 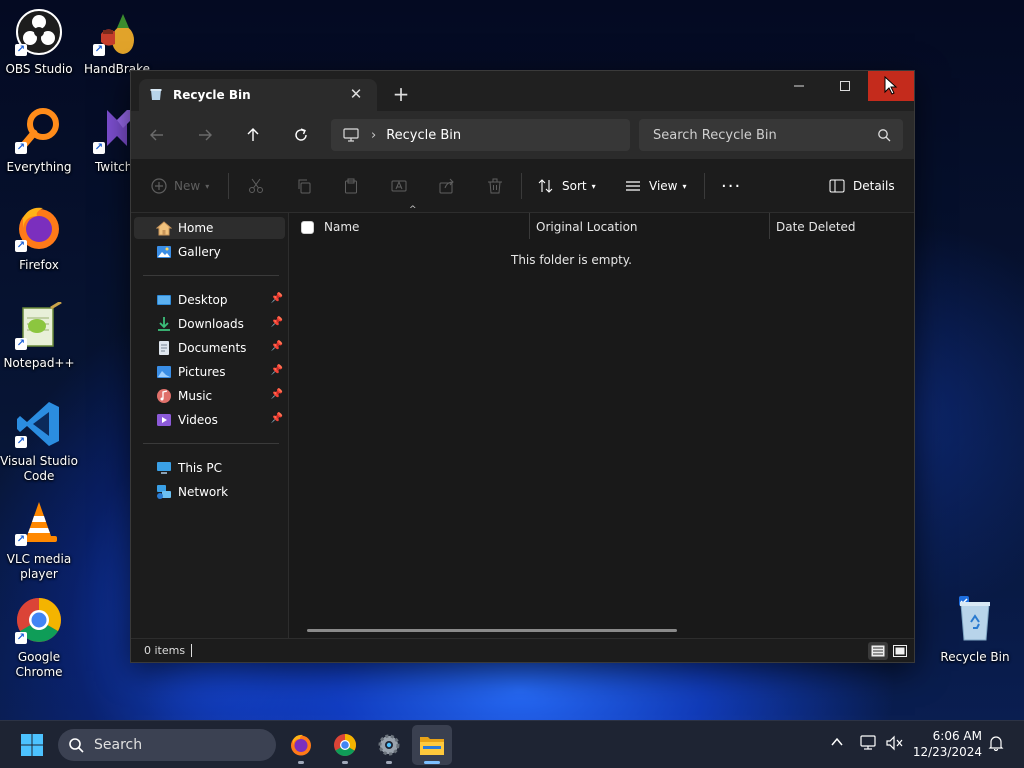 What do you see at coordinates (209, 252) in the screenshot?
I see `sidebar-item-gallery: Gallery` at bounding box center [209, 252].